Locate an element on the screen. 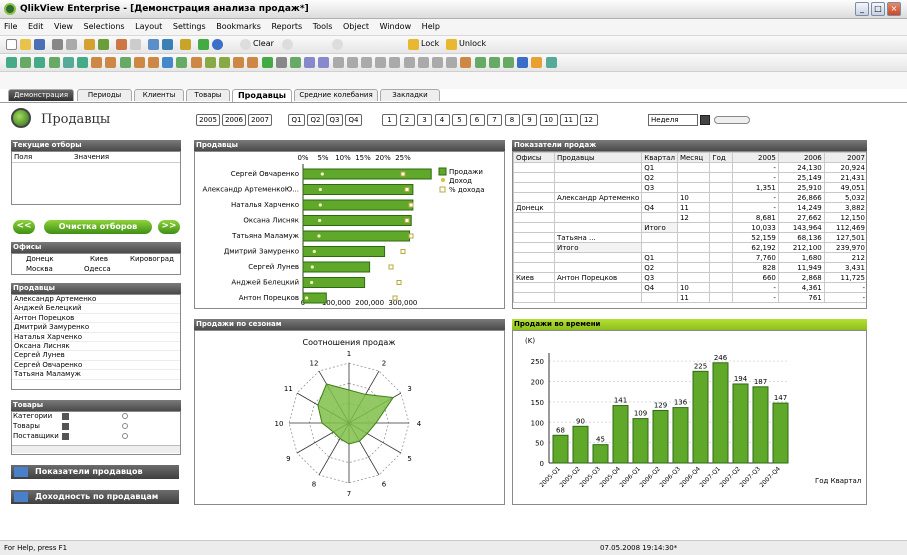  horizontal-scrollbar is located at coordinates (96, 449).